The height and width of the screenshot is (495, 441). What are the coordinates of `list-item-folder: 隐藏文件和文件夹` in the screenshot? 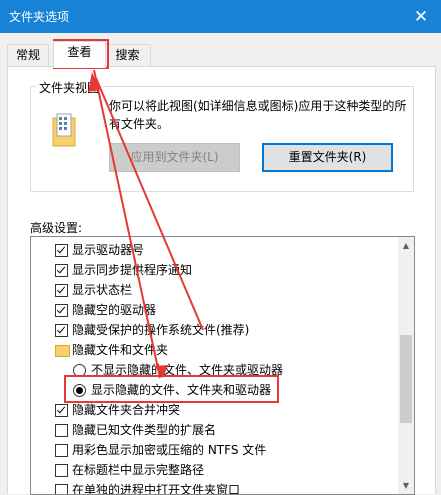 It's located at (213, 350).